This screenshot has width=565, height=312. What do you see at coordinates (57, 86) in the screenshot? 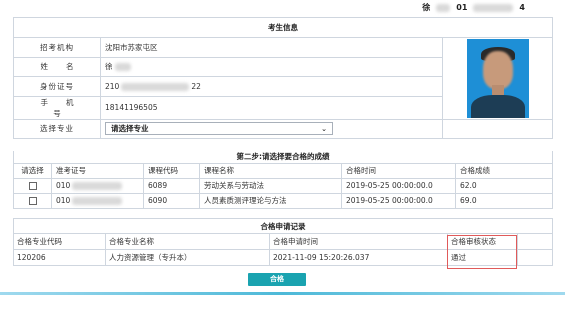
I see `label-id-number: 身份证号` at bounding box center [57, 86].